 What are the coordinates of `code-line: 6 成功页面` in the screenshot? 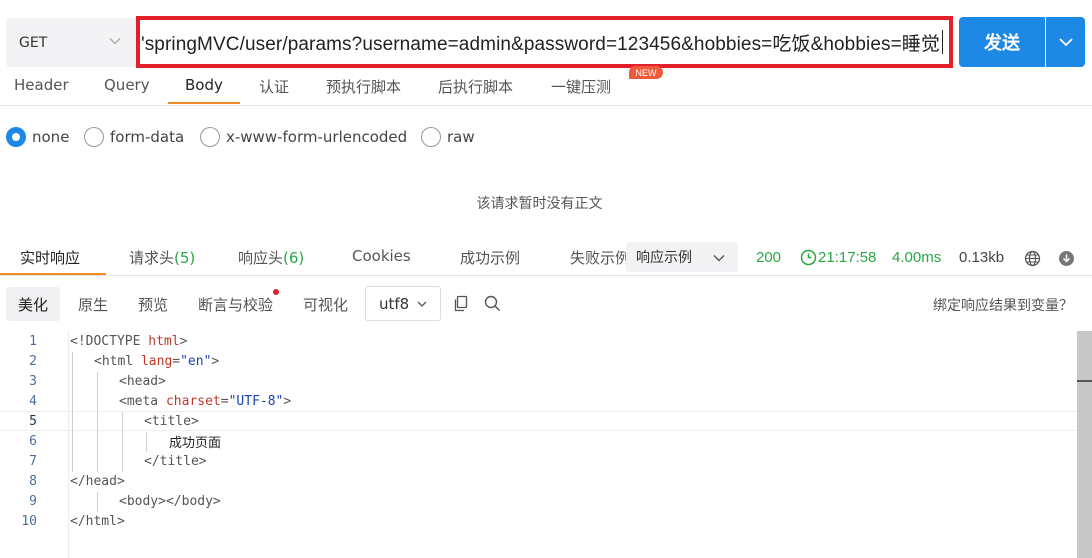 It's located at (539, 441).